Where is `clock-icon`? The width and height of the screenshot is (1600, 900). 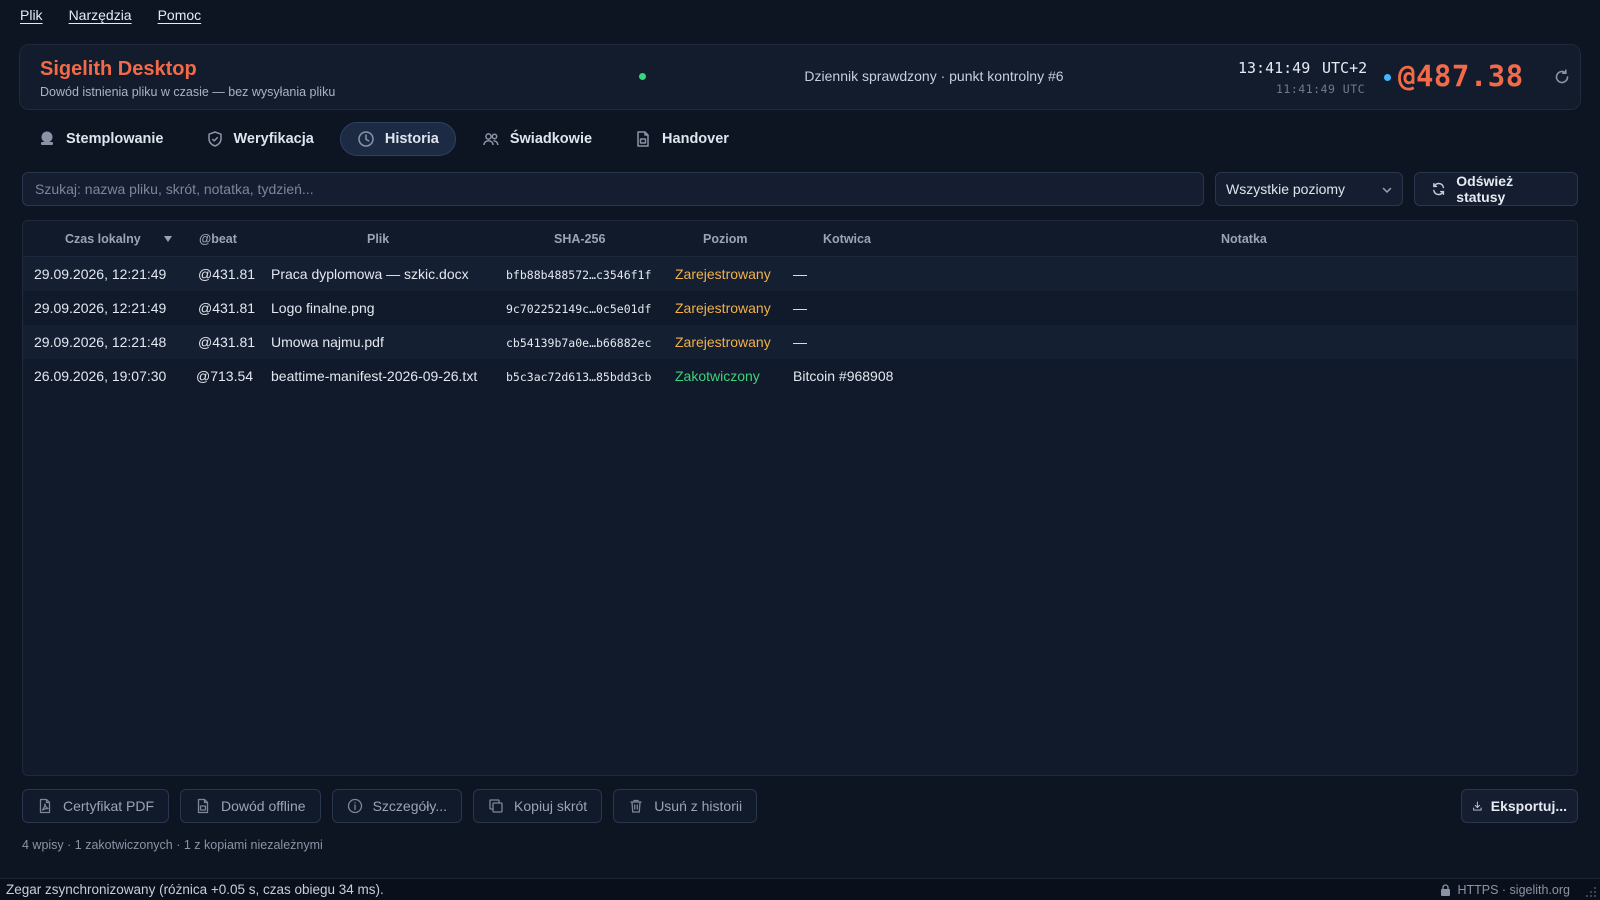 clock-icon is located at coordinates (366, 139).